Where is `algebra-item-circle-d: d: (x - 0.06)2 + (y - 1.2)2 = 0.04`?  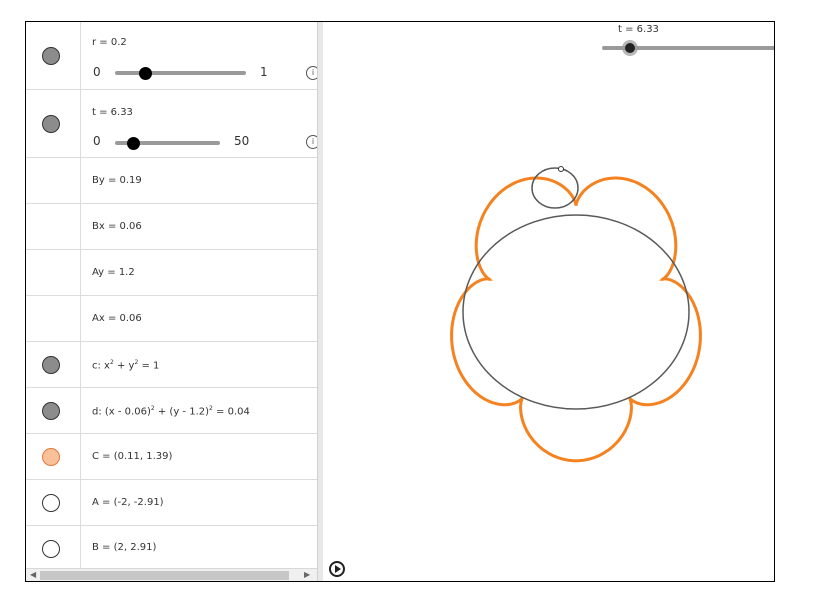
algebra-item-circle-d: d: (x - 0.06)2 + (y - 1.2)2 = 0.04 is located at coordinates (171, 411).